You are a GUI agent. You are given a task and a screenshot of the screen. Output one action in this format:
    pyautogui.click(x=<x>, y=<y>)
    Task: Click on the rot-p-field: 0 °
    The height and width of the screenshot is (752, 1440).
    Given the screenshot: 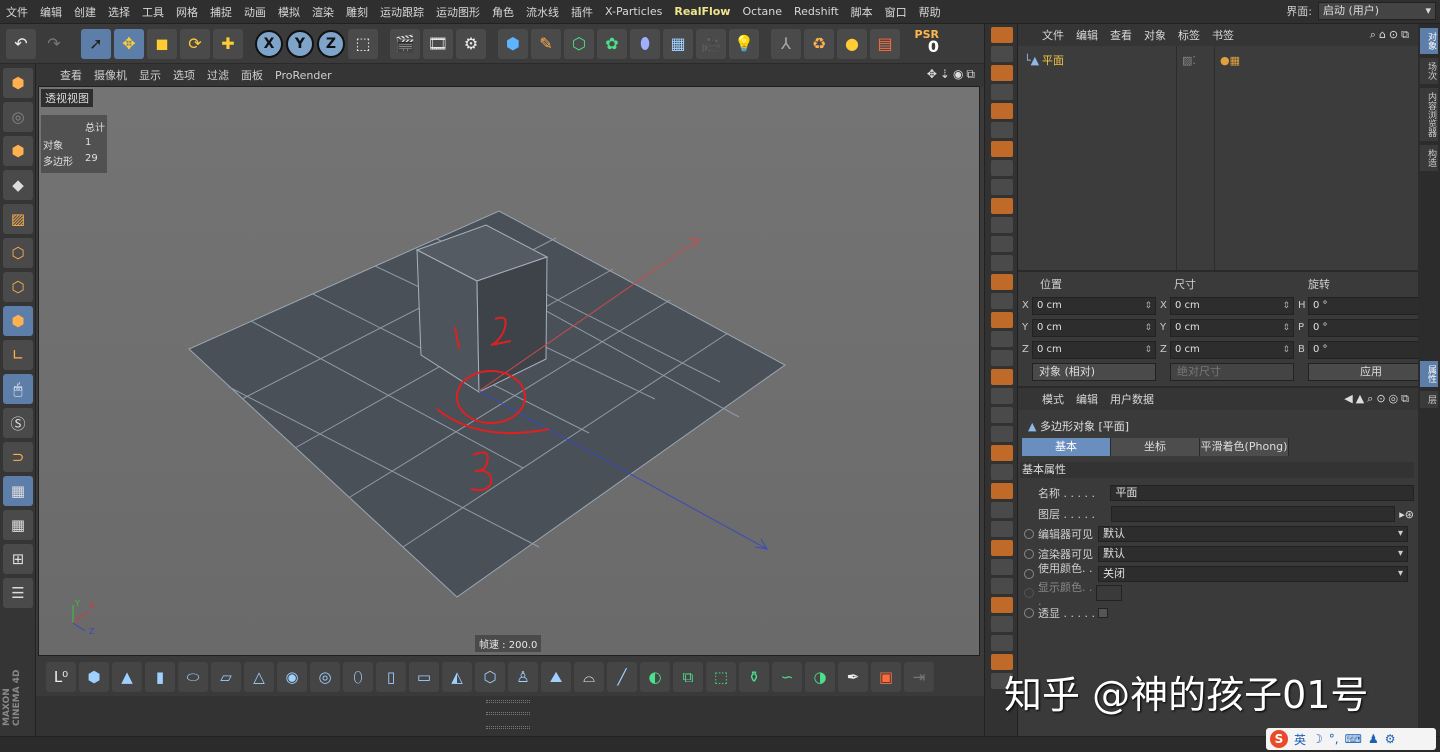 What is the action you would take?
    pyautogui.click(x=1371, y=328)
    